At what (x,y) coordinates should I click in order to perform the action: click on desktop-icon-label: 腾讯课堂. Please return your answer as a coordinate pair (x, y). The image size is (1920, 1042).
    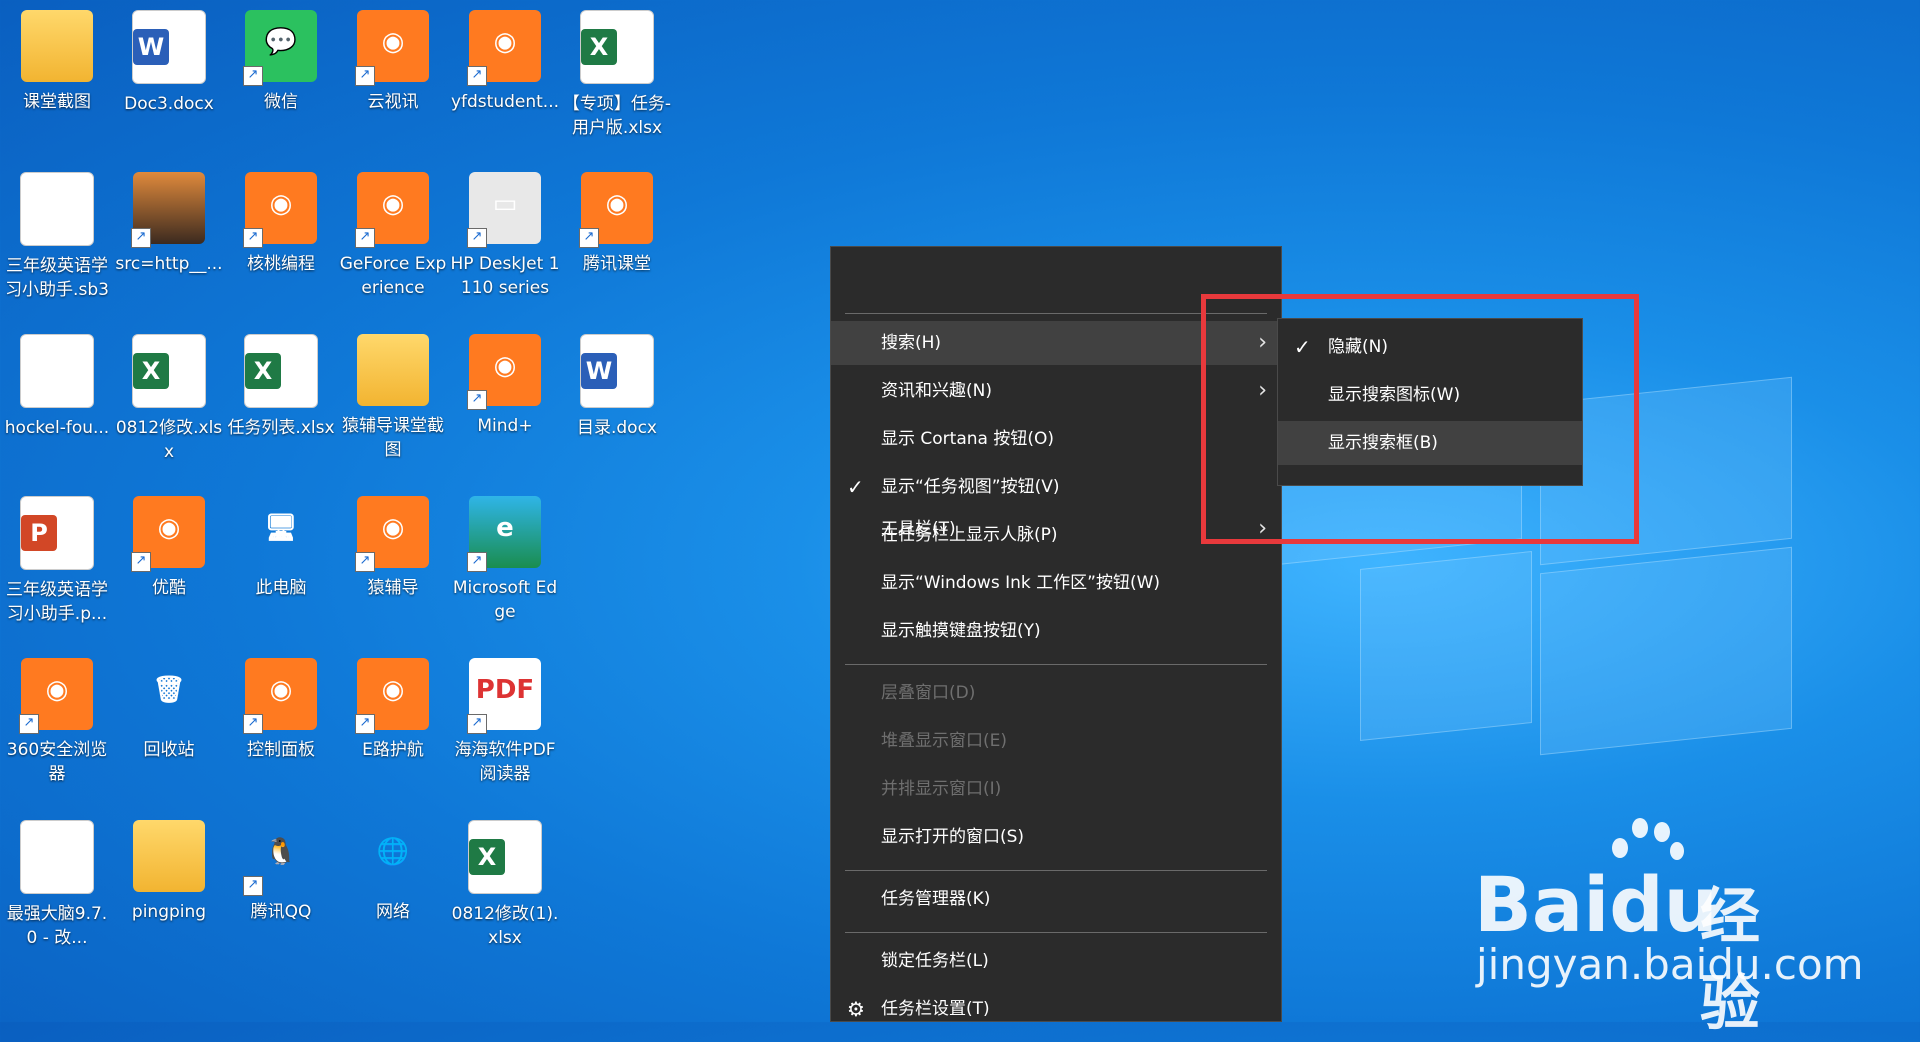
    Looking at the image, I should click on (617, 264).